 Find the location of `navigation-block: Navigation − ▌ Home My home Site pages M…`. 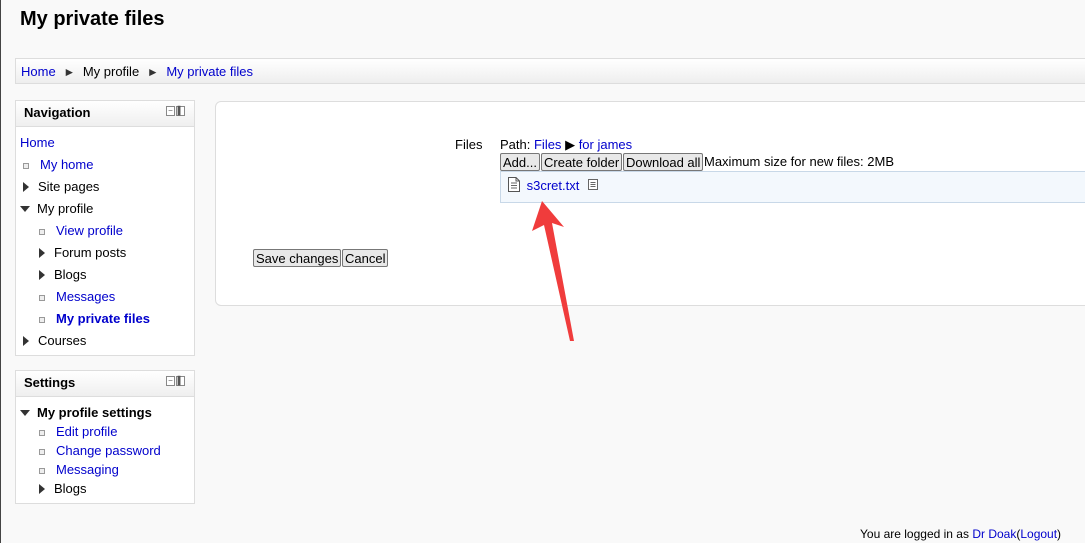

navigation-block: Navigation − ▌ Home My home Site pages M… is located at coordinates (105, 228).